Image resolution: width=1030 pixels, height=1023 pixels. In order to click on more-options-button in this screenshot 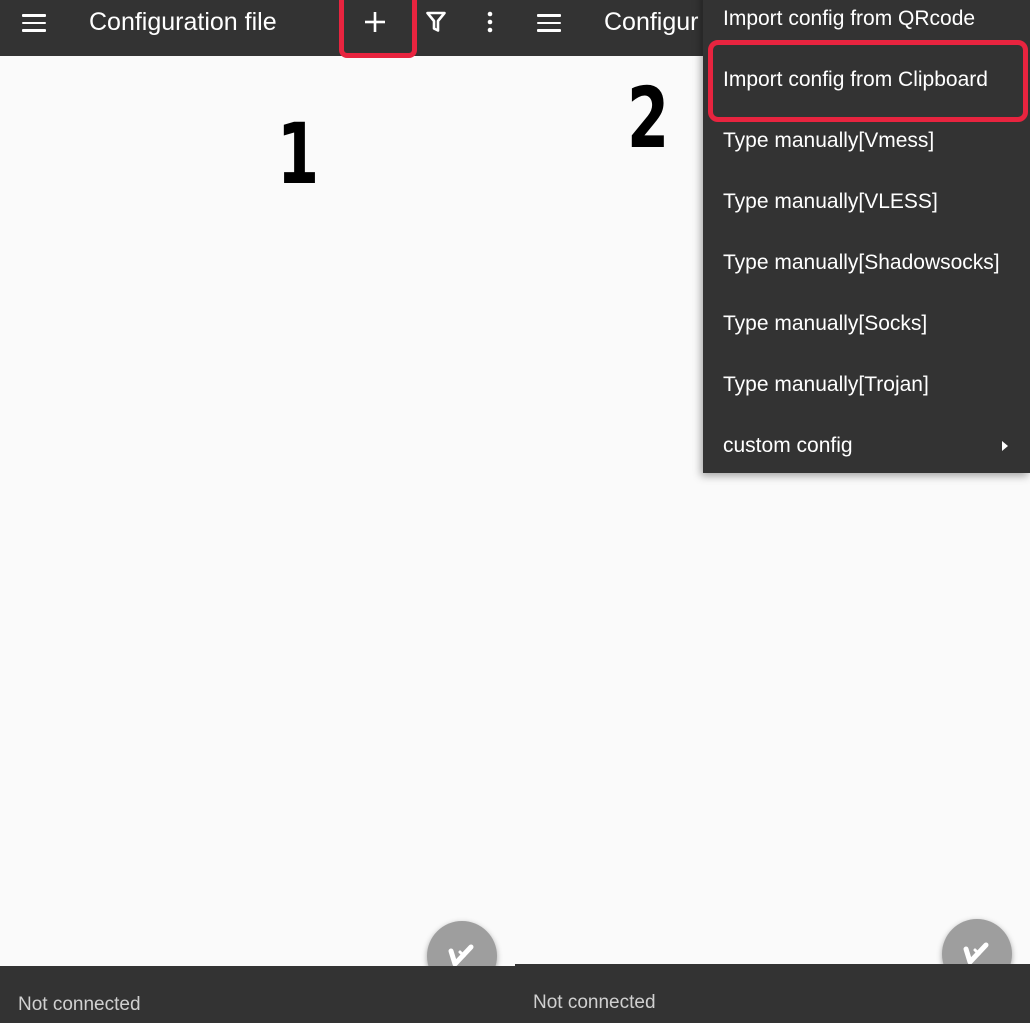, I will do `click(490, 22)`.